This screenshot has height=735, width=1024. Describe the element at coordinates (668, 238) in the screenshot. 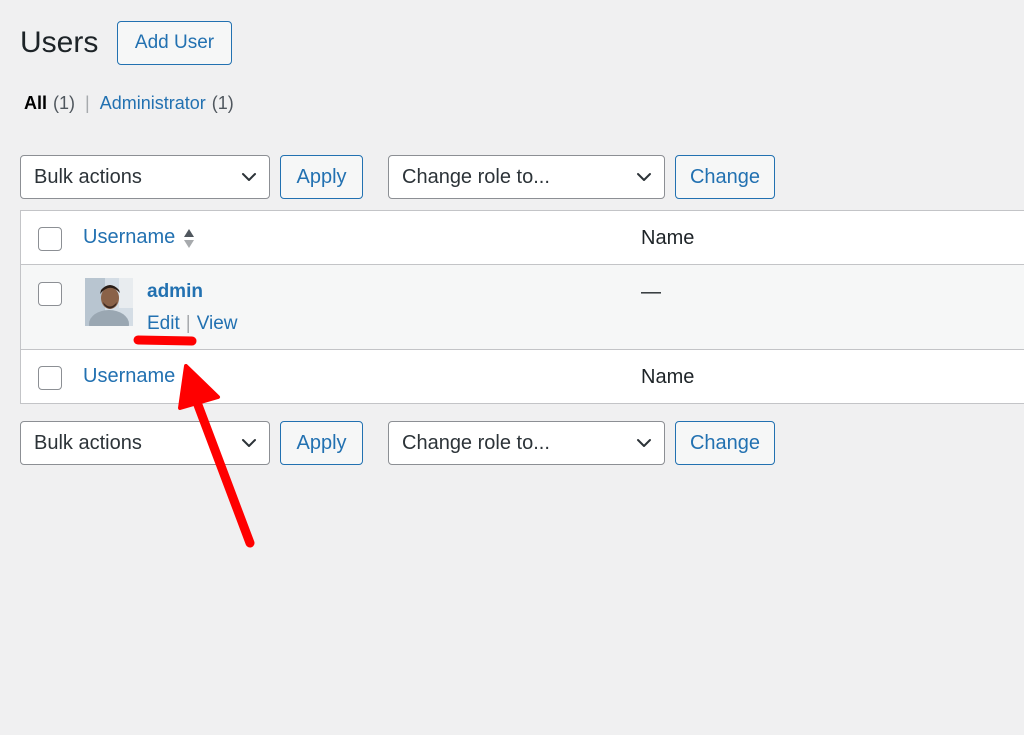

I see `name-column-header: Name` at that location.